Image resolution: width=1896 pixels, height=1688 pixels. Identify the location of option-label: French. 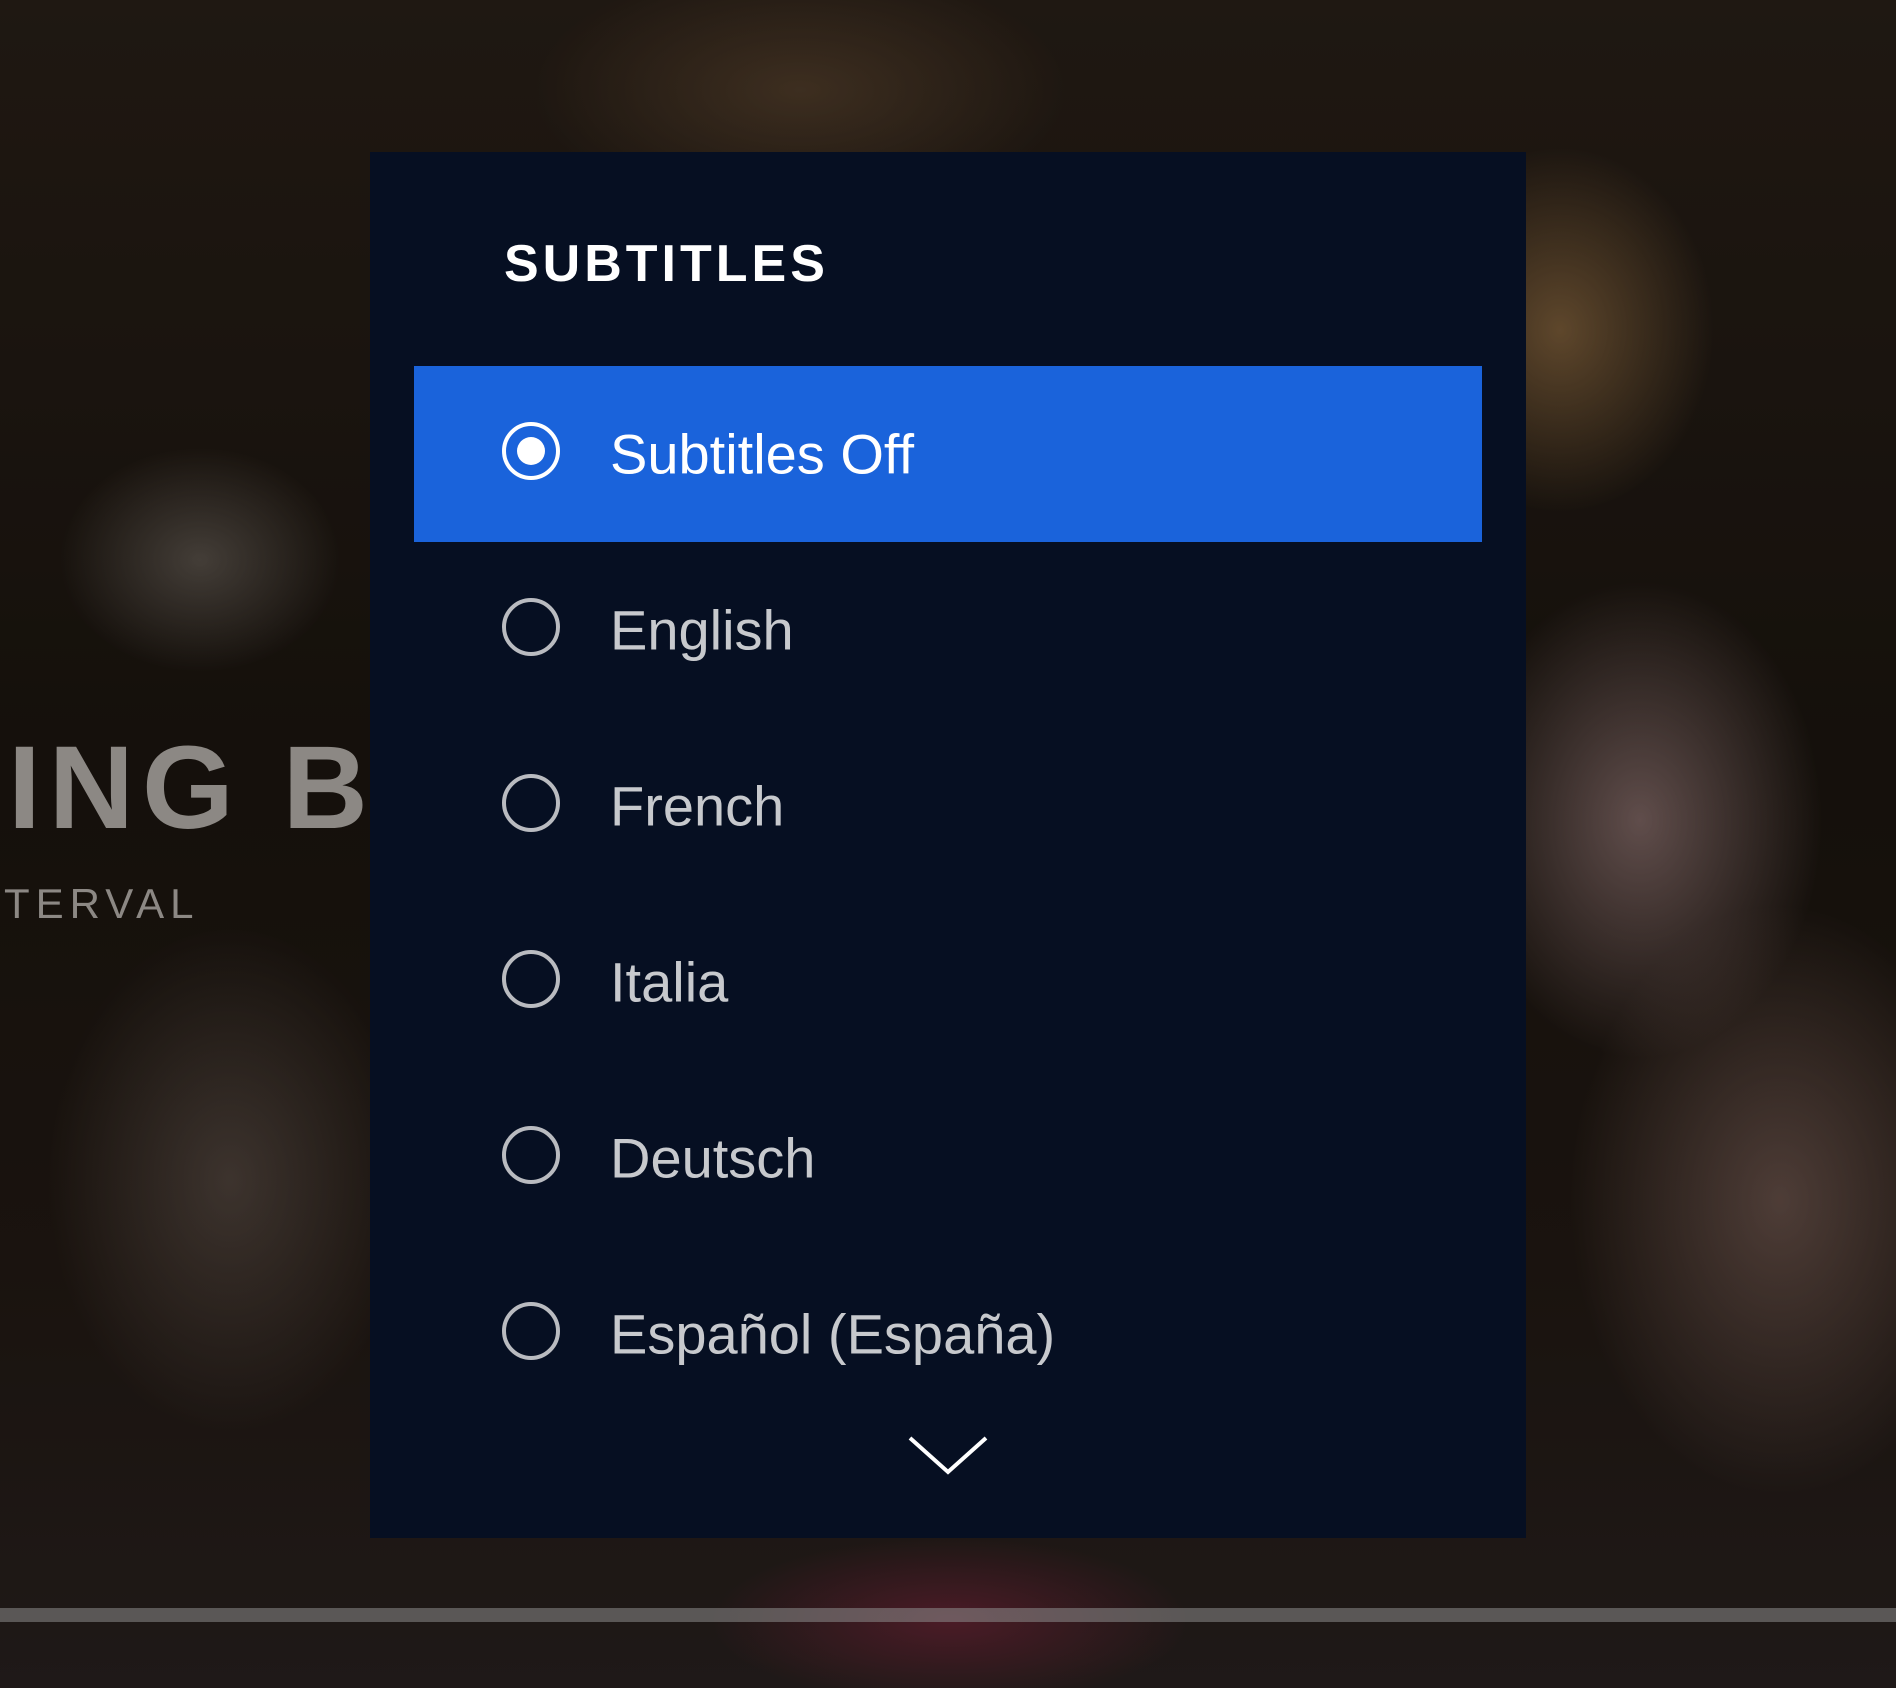
(697, 806).